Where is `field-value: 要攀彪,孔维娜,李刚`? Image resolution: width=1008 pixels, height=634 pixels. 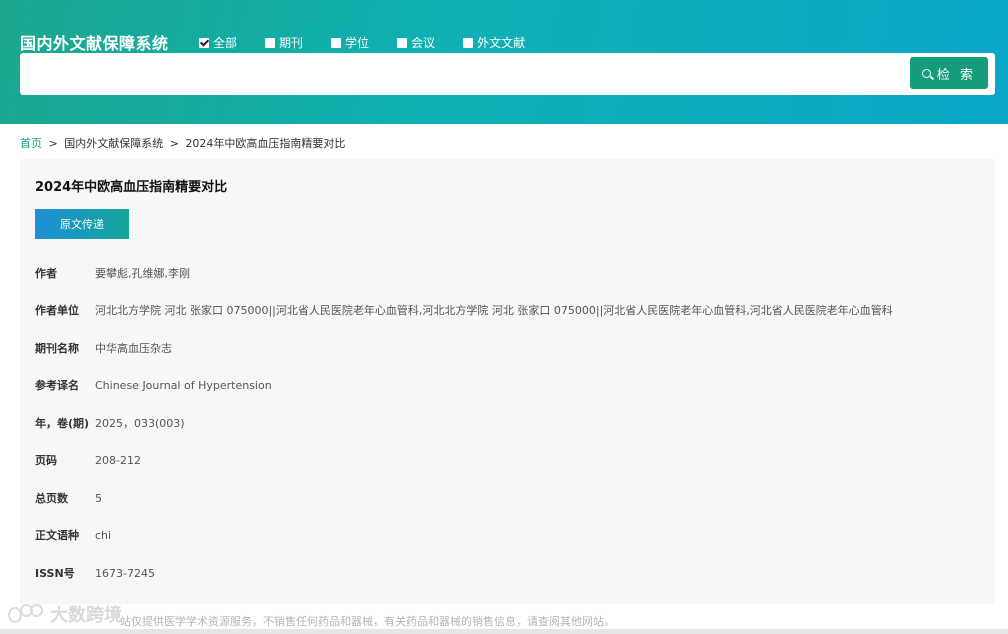 field-value: 要攀彪,孔维娜,李刚 is located at coordinates (142, 273).